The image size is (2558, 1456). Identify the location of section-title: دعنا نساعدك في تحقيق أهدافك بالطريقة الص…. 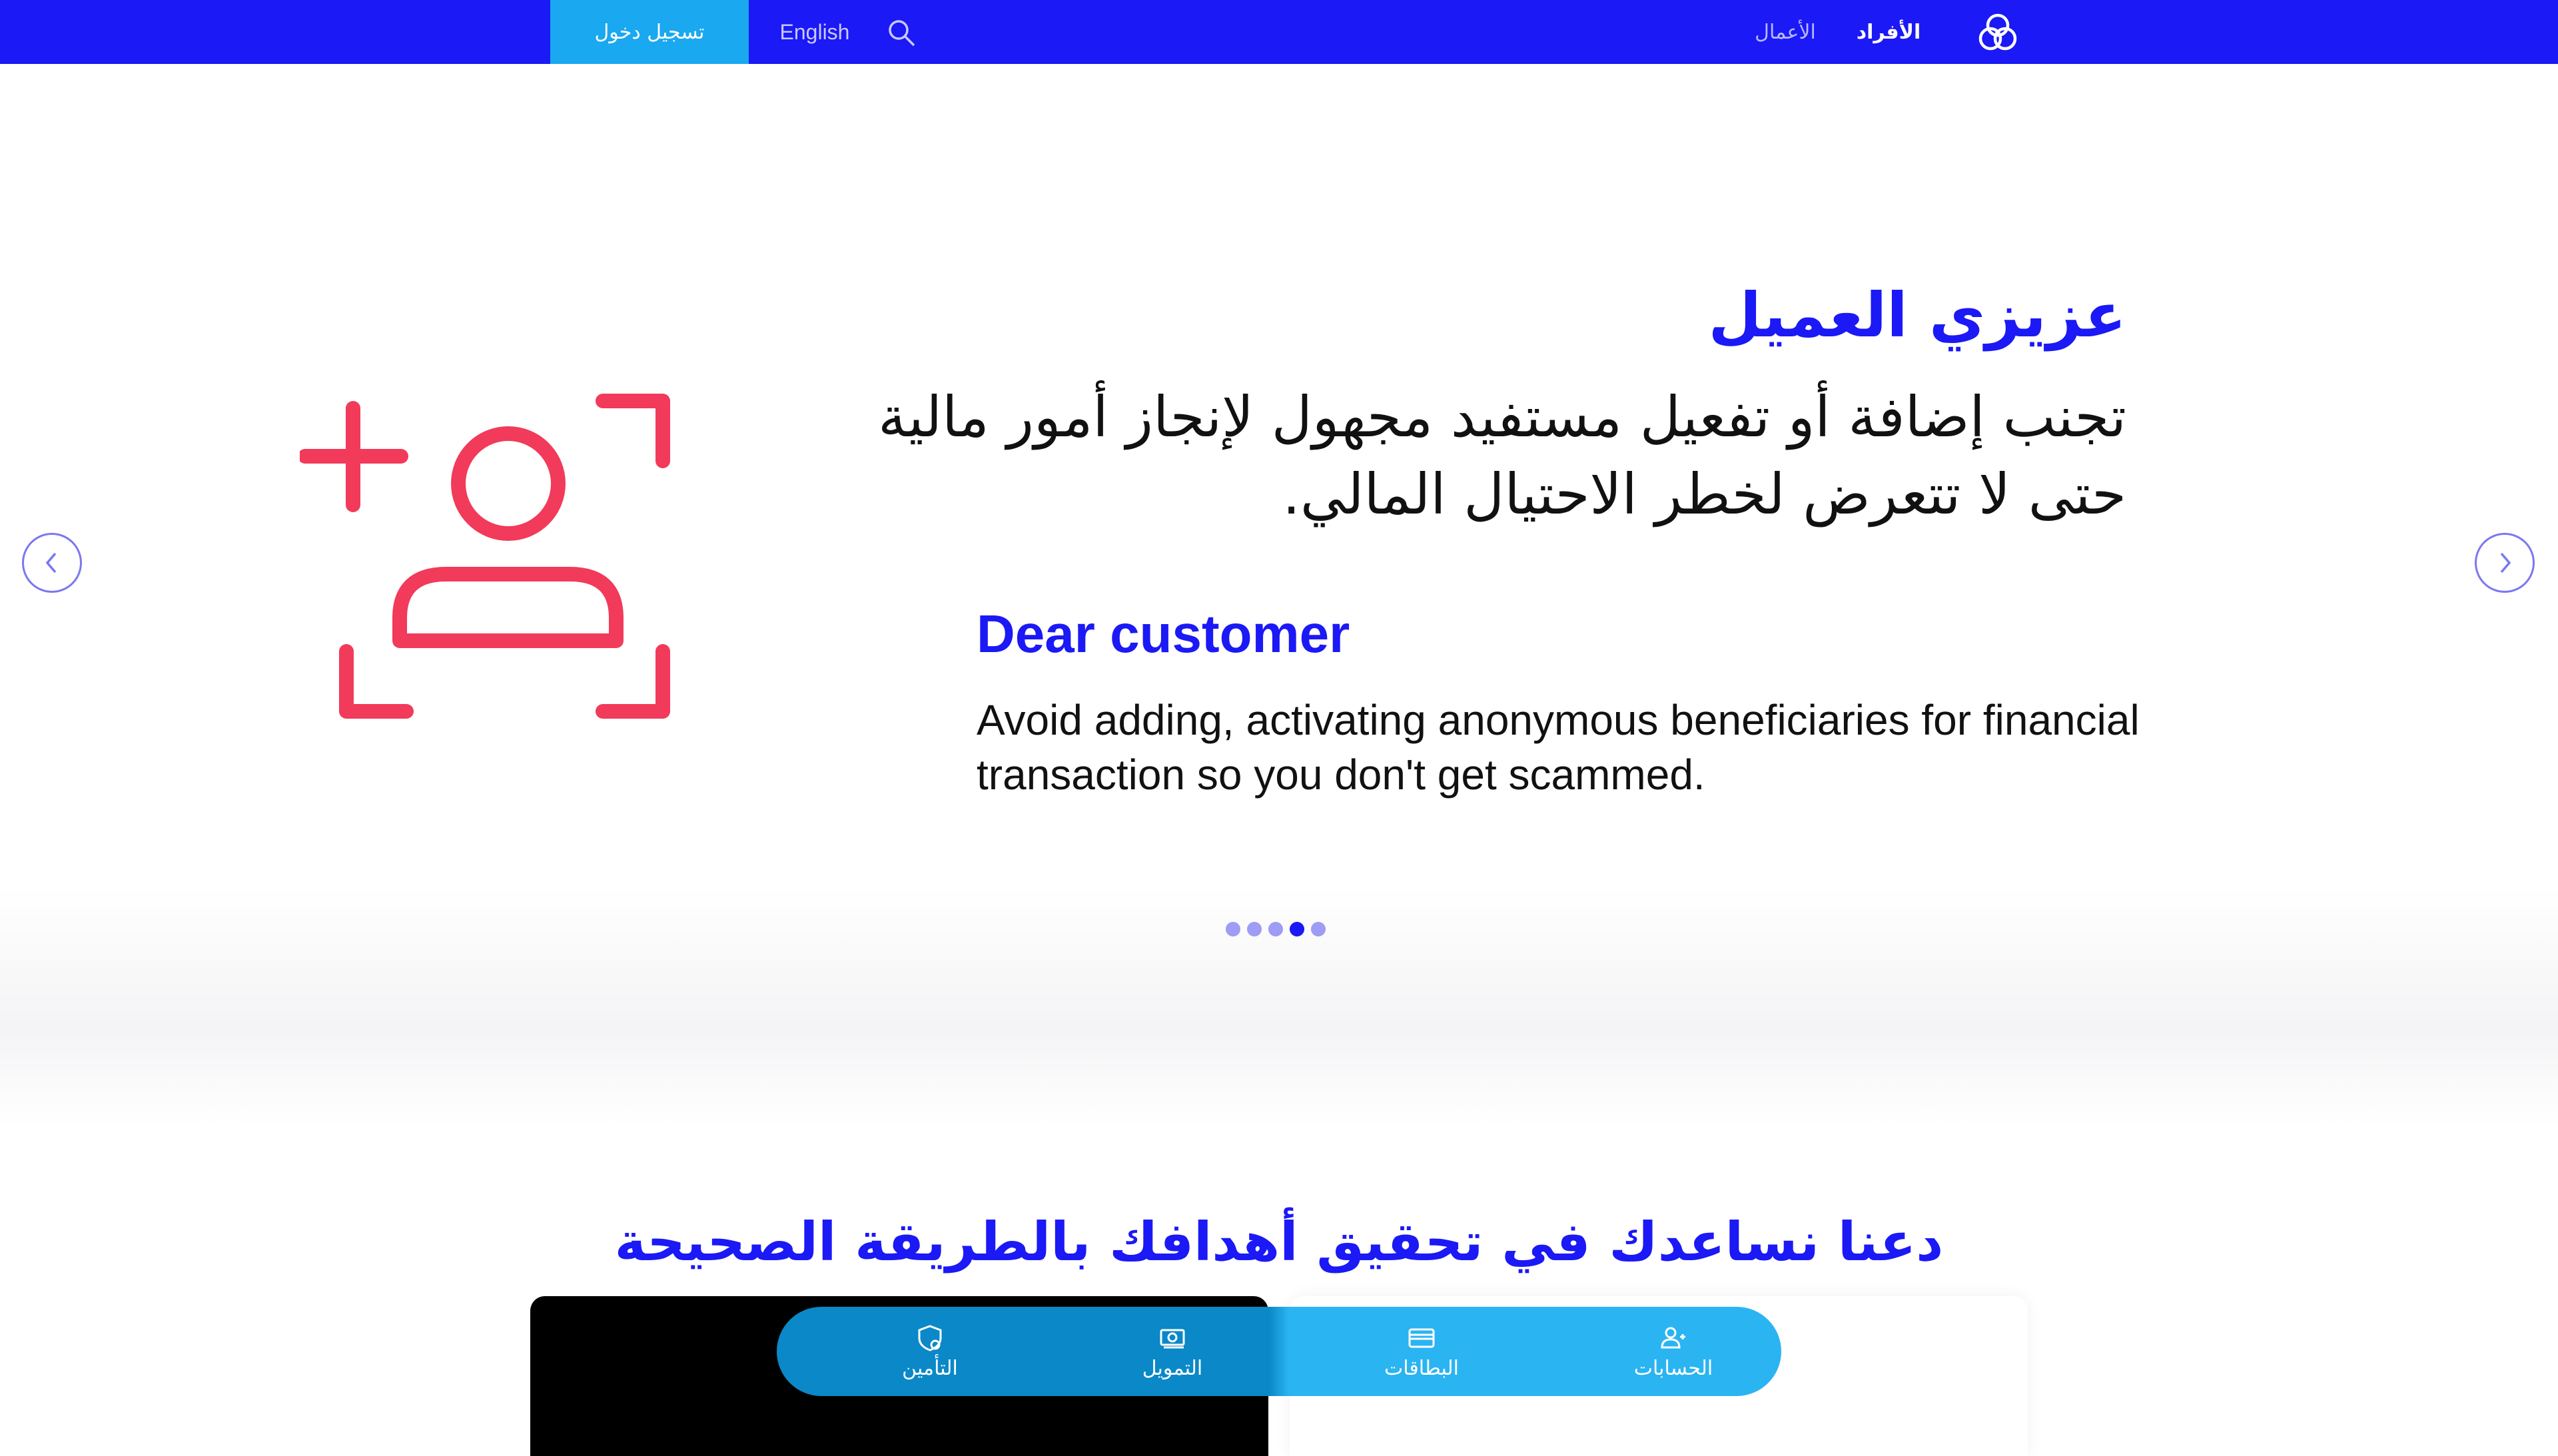
(1279, 1242).